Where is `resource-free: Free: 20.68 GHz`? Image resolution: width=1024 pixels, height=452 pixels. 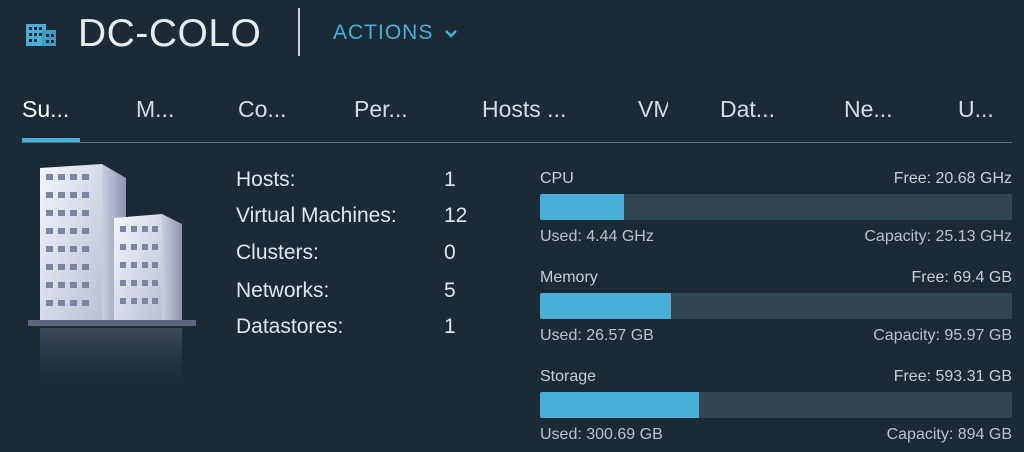
resource-free: Free: 20.68 GHz is located at coordinates (952, 178).